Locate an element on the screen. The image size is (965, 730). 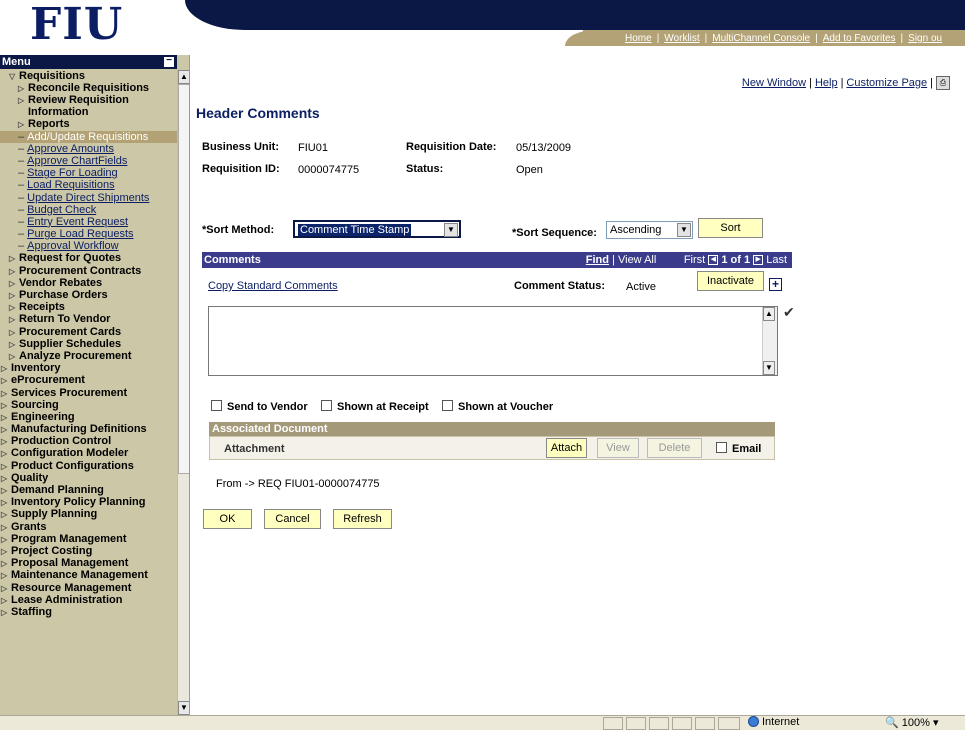
menu-item: ▷ Procurement Contracts is located at coordinates (88, 271).